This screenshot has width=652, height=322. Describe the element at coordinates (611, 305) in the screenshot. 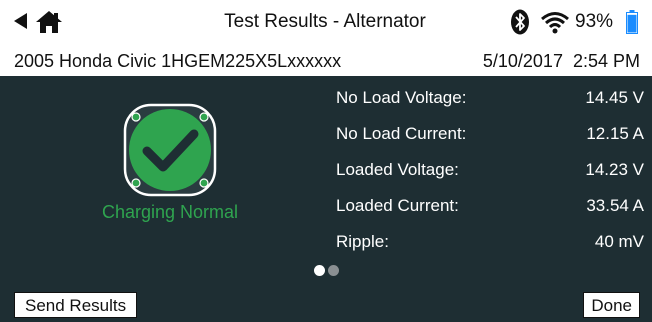

I see `done-button: Done` at that location.